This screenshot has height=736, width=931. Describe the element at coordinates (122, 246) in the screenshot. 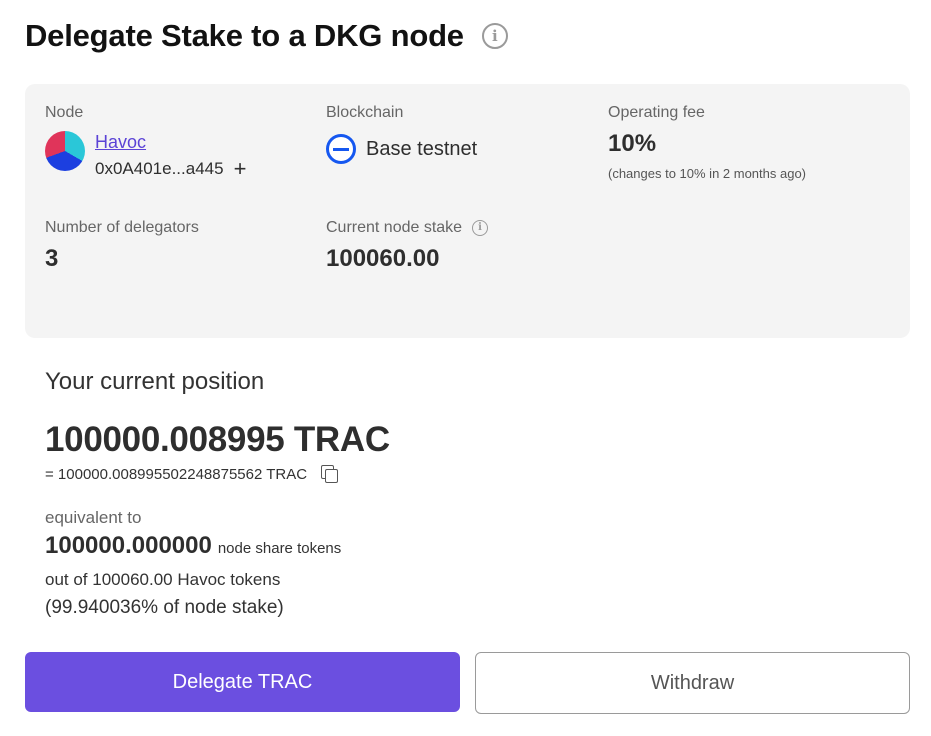

I see `delegators-section: Number of delegators 3` at that location.